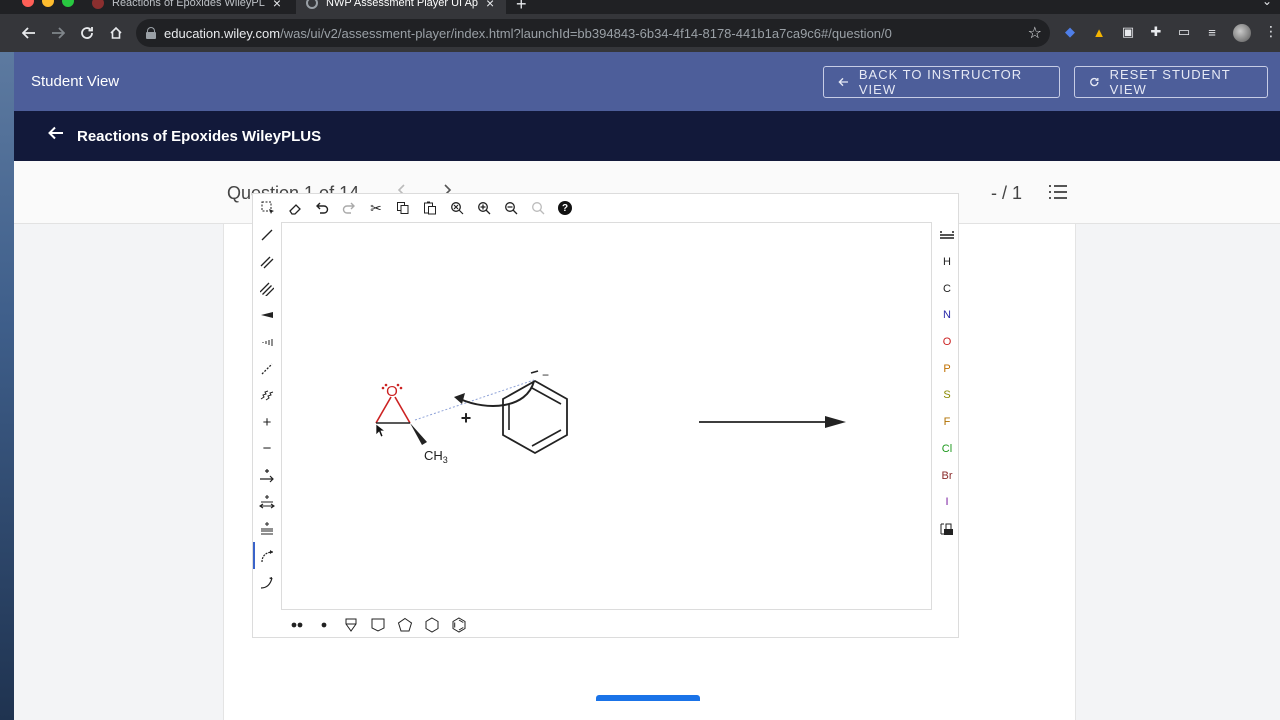 This screenshot has height=720, width=1280. Describe the element at coordinates (267, 315) in the screenshot. I see `wedge-bond-icon` at that location.